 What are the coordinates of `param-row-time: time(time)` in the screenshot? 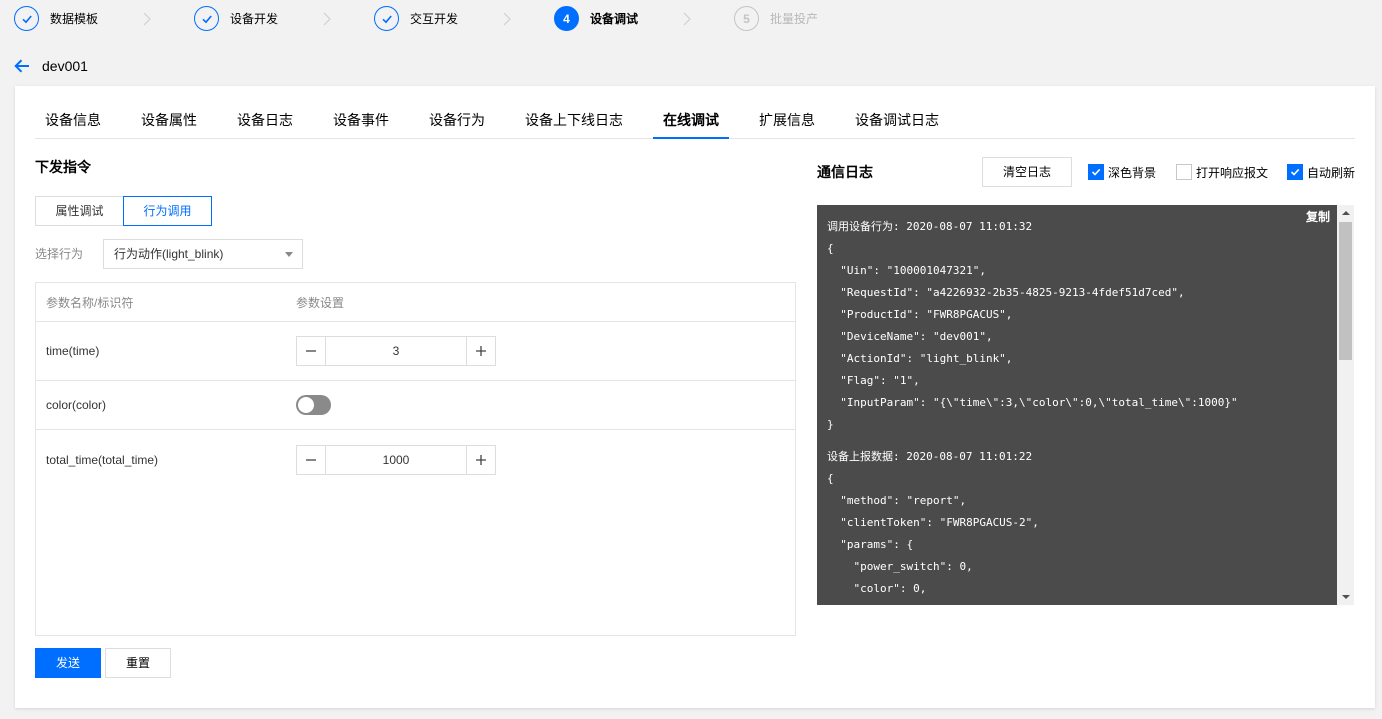 It's located at (415, 351).